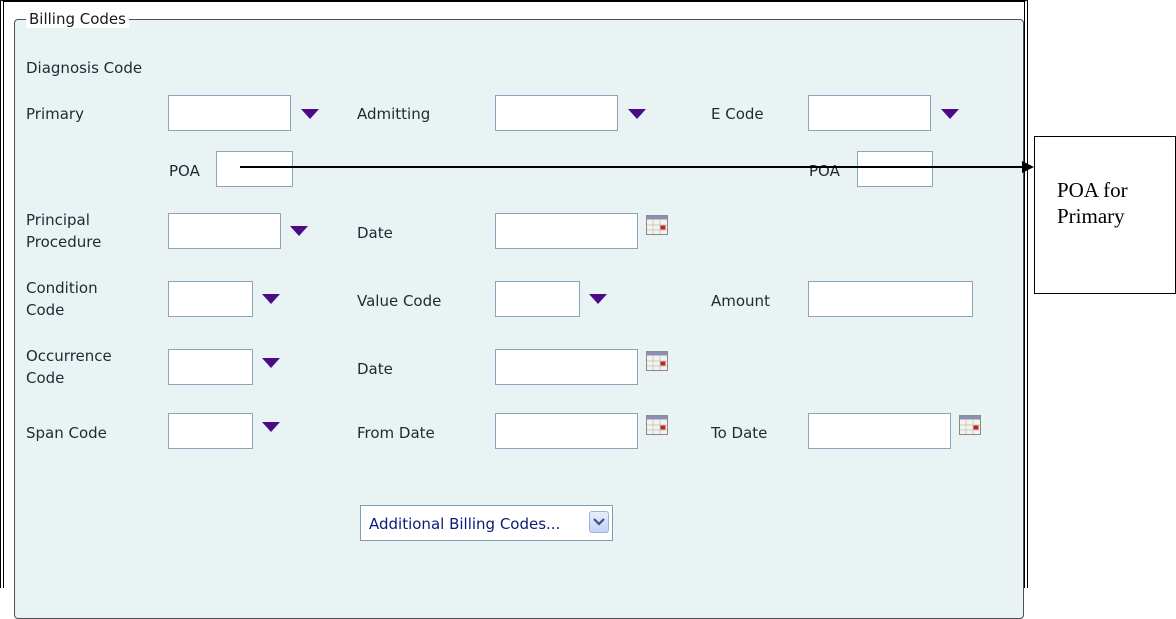 The height and width of the screenshot is (619, 1176). Describe the element at coordinates (637, 167) in the screenshot. I see `annotation-arrow` at that location.